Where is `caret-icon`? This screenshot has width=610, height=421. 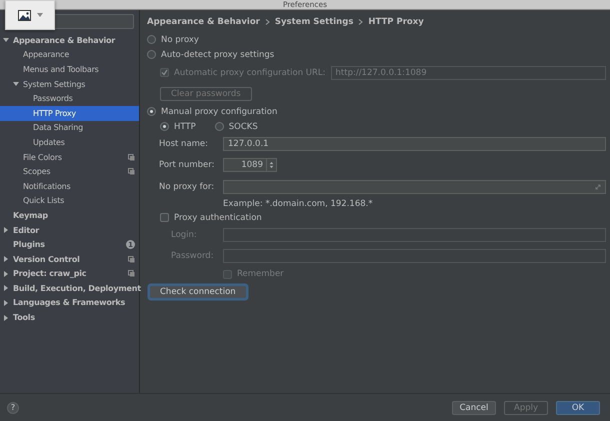
caret-icon is located at coordinates (39, 15).